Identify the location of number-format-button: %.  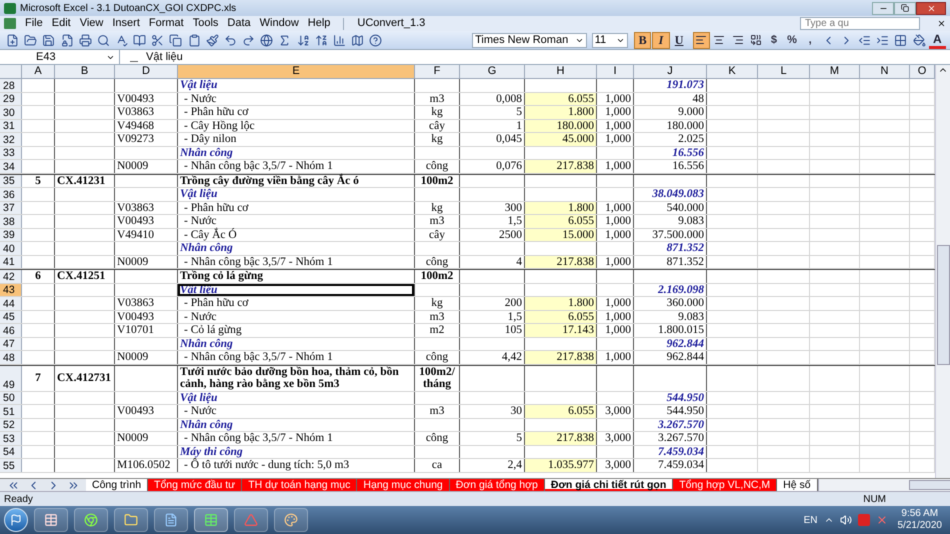
(792, 40).